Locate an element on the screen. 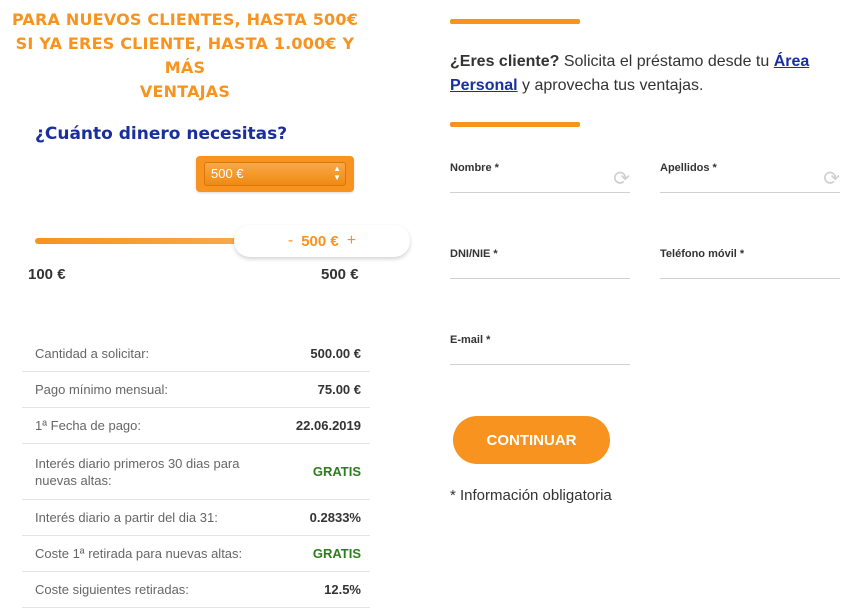  client-question: ¿Eres cliente? is located at coordinates (505, 61).